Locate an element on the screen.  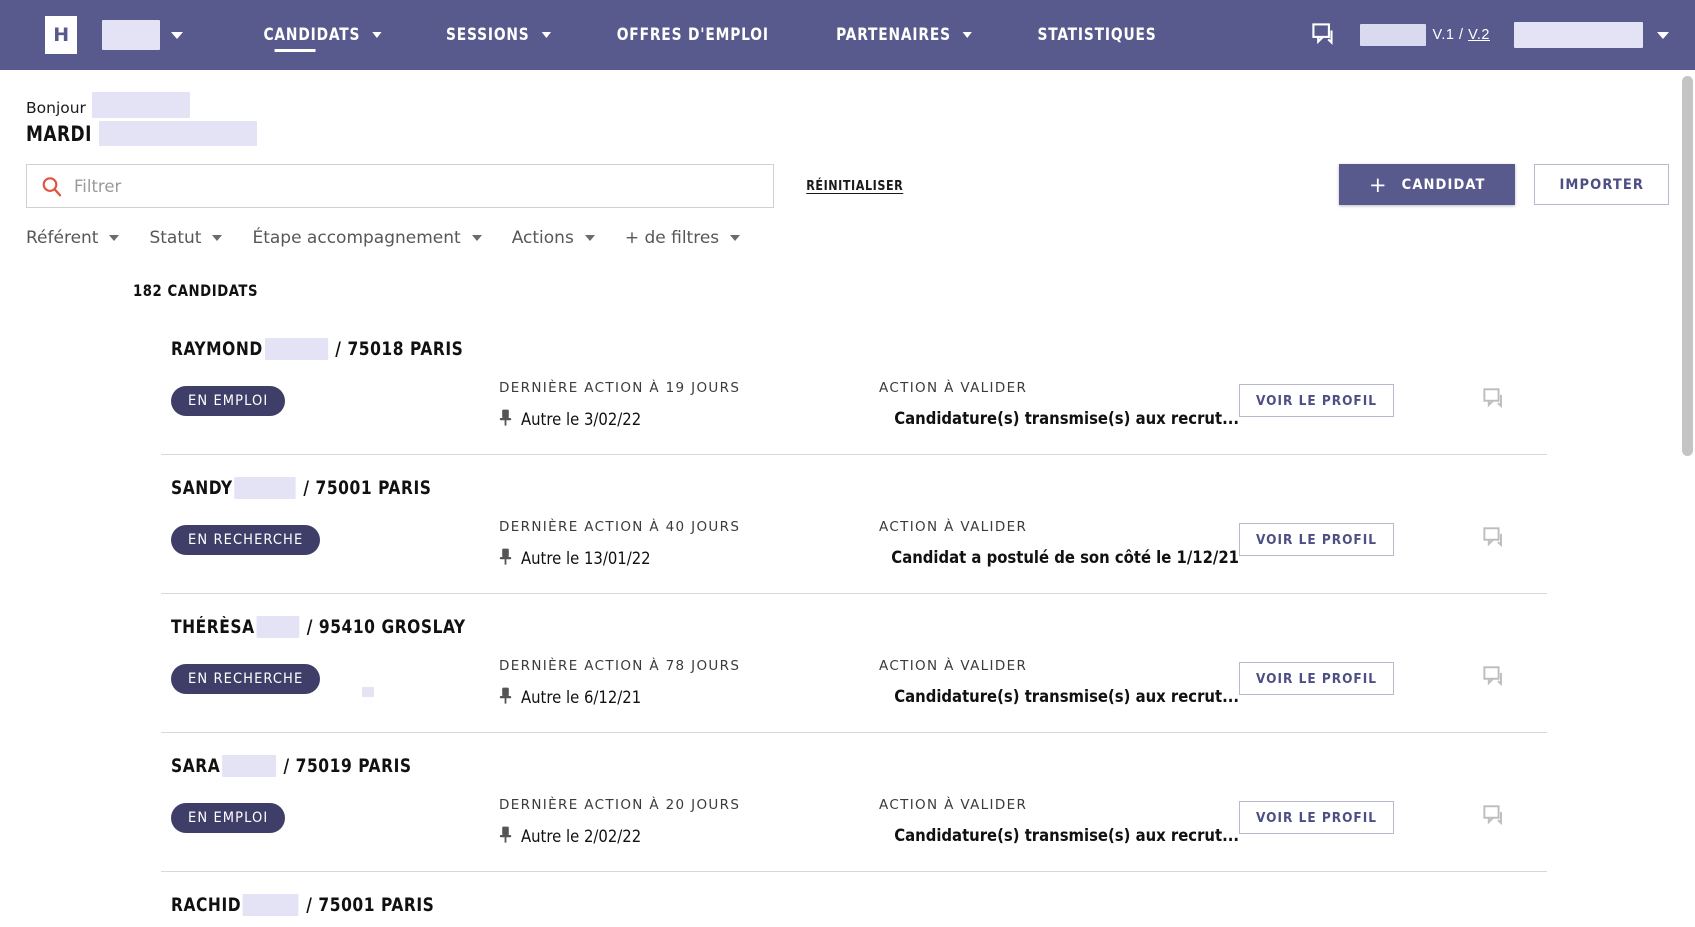
candidate-status-cell: EN EMPLOI is located at coordinates (335, 398).